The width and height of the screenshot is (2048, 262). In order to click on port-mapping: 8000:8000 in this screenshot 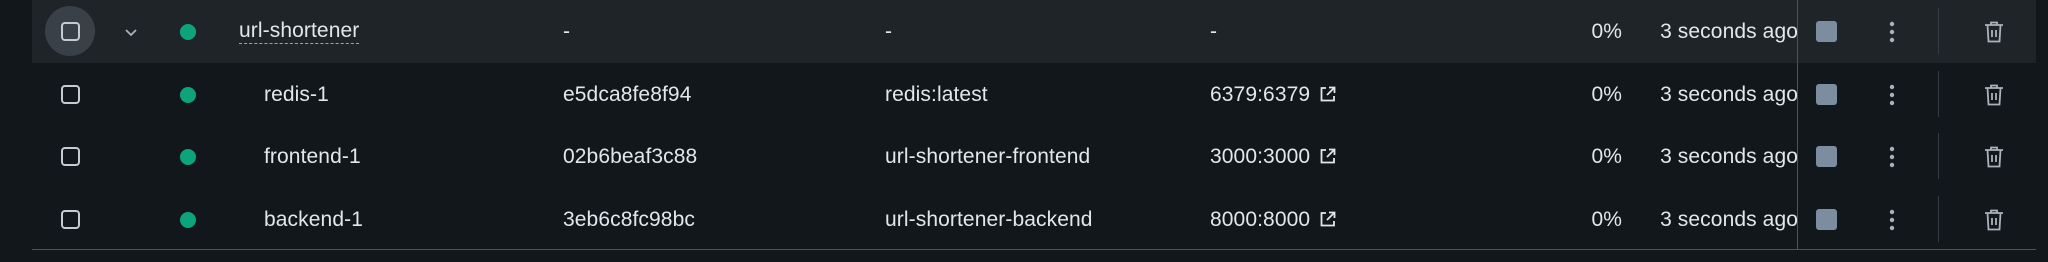, I will do `click(1260, 220)`.